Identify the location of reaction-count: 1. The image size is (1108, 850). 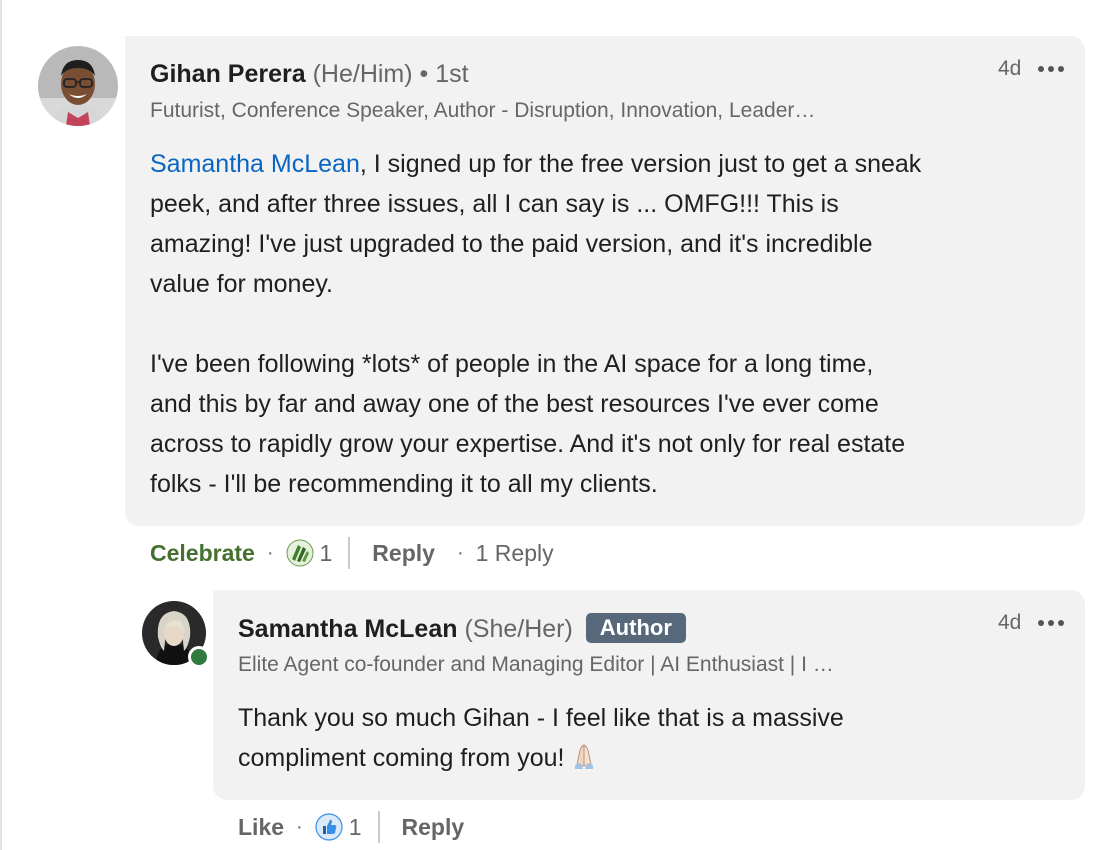
(326, 553).